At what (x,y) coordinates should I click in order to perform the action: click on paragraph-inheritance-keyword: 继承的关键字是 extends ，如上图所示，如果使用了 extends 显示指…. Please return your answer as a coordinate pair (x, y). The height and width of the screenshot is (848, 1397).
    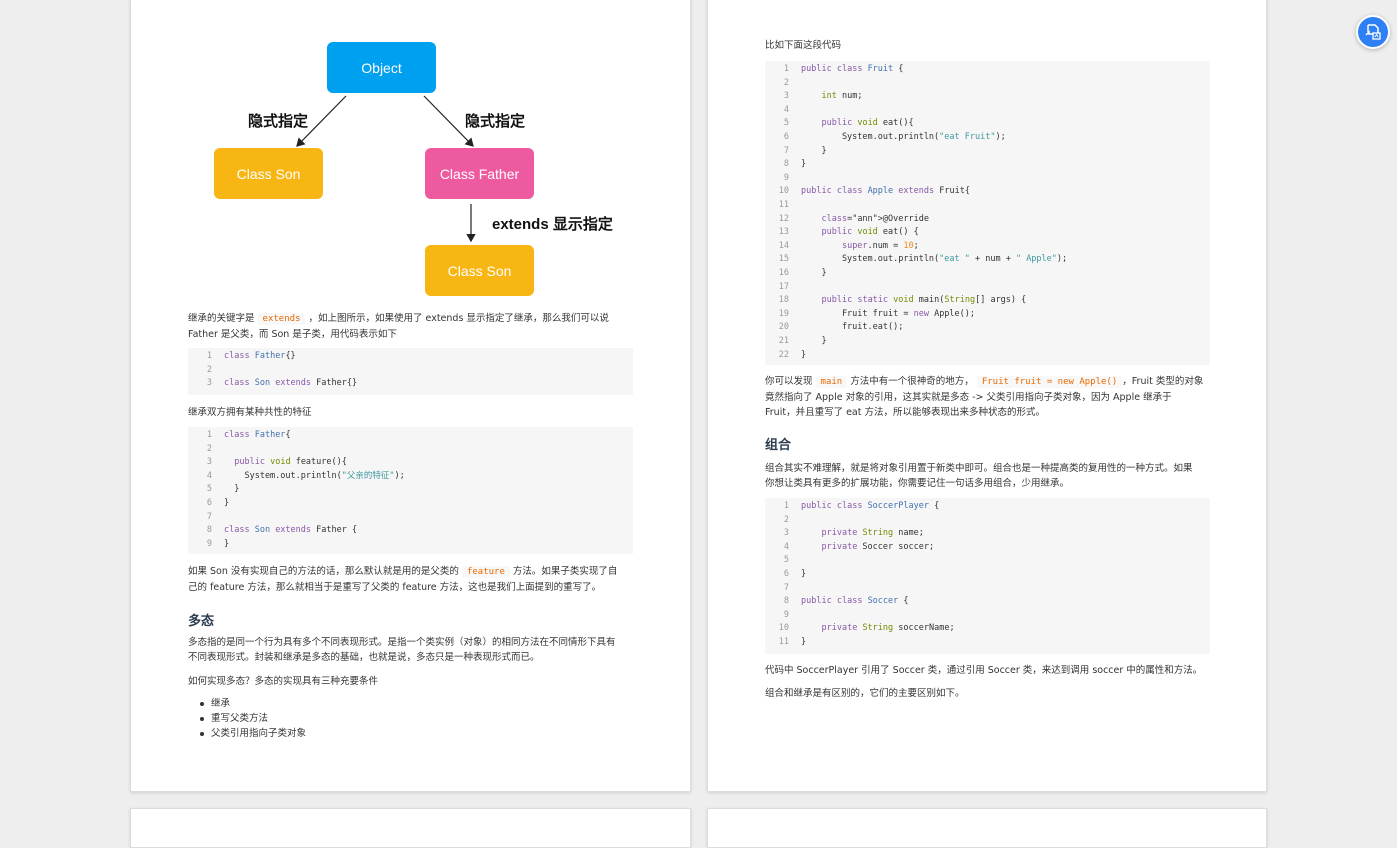
    Looking at the image, I should click on (398, 326).